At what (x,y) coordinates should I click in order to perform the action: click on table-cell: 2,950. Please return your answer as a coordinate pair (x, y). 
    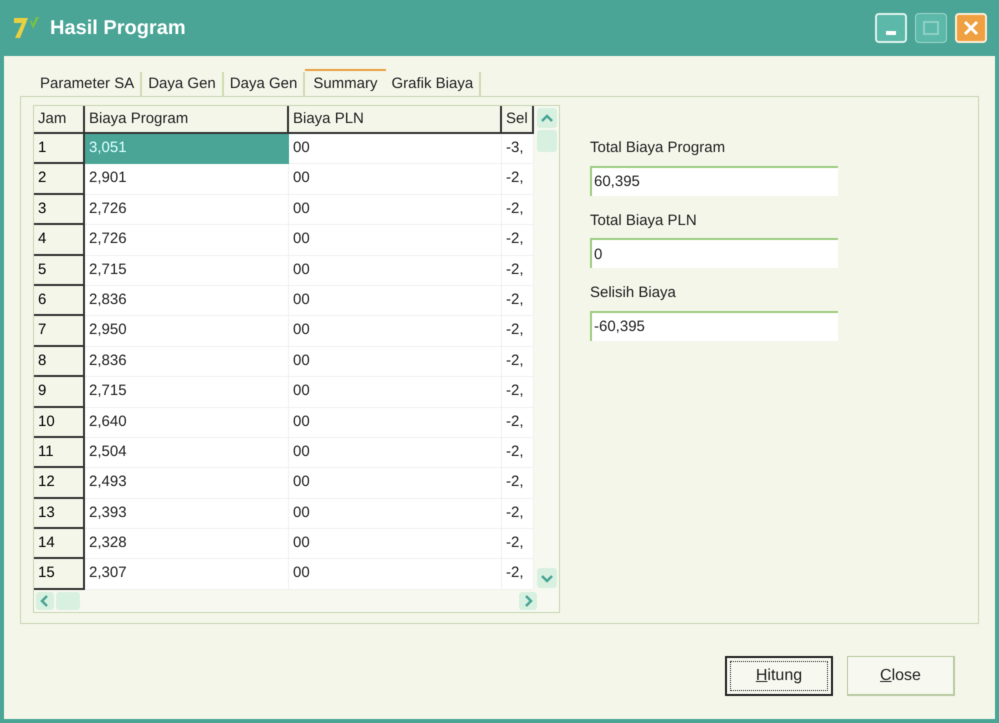
    Looking at the image, I should click on (187, 331).